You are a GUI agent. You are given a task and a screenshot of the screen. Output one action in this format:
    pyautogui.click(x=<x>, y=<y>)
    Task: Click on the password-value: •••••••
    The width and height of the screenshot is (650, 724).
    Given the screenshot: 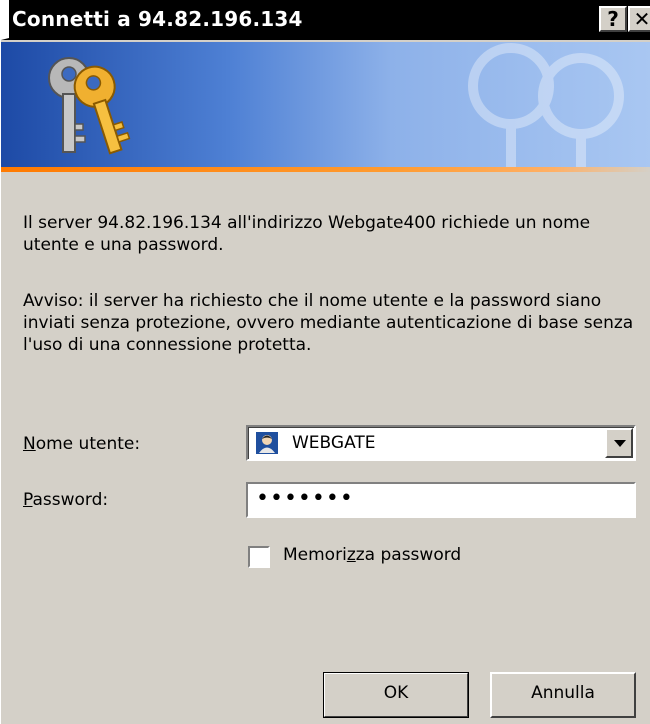 What is the action you would take?
    pyautogui.click(x=305, y=498)
    